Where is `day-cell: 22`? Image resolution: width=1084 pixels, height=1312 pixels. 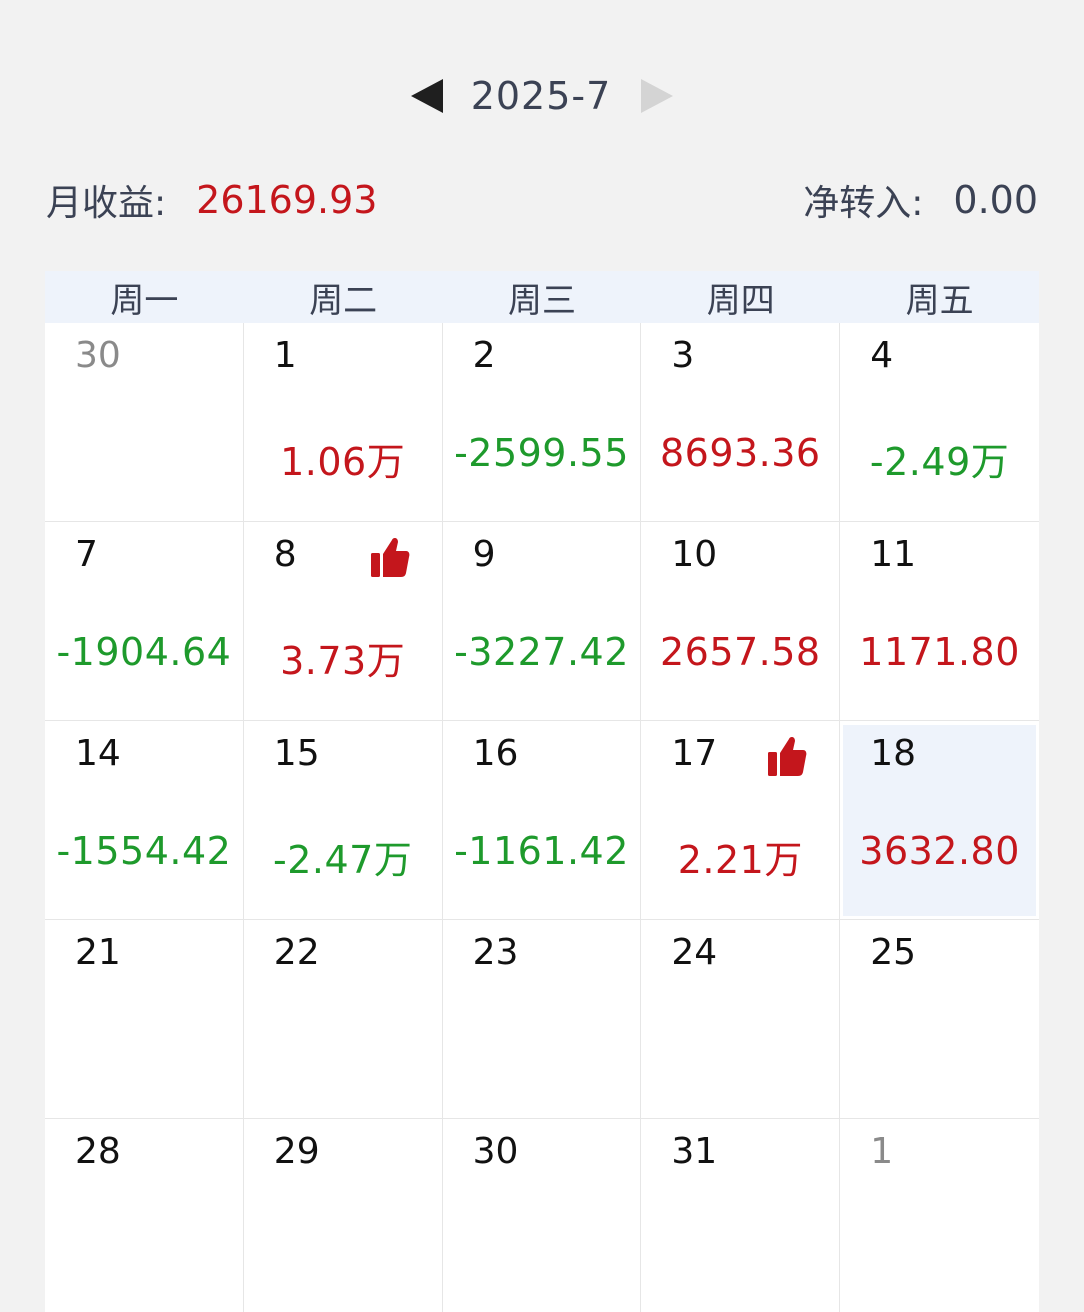 day-cell: 22 is located at coordinates (343, 1019).